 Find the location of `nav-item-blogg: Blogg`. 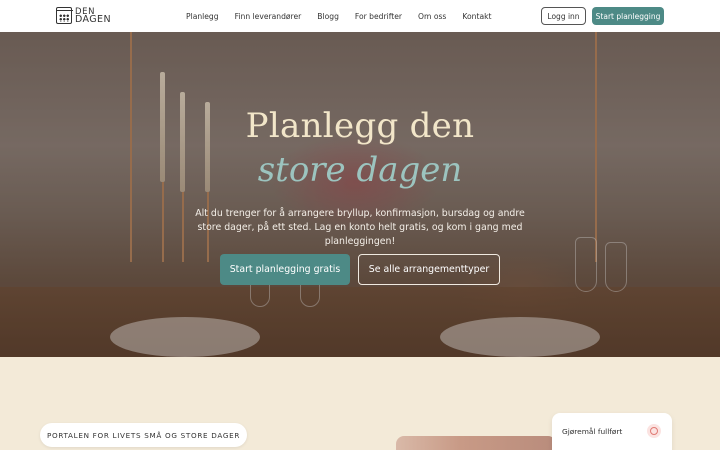

nav-item-blogg: Blogg is located at coordinates (328, 16).